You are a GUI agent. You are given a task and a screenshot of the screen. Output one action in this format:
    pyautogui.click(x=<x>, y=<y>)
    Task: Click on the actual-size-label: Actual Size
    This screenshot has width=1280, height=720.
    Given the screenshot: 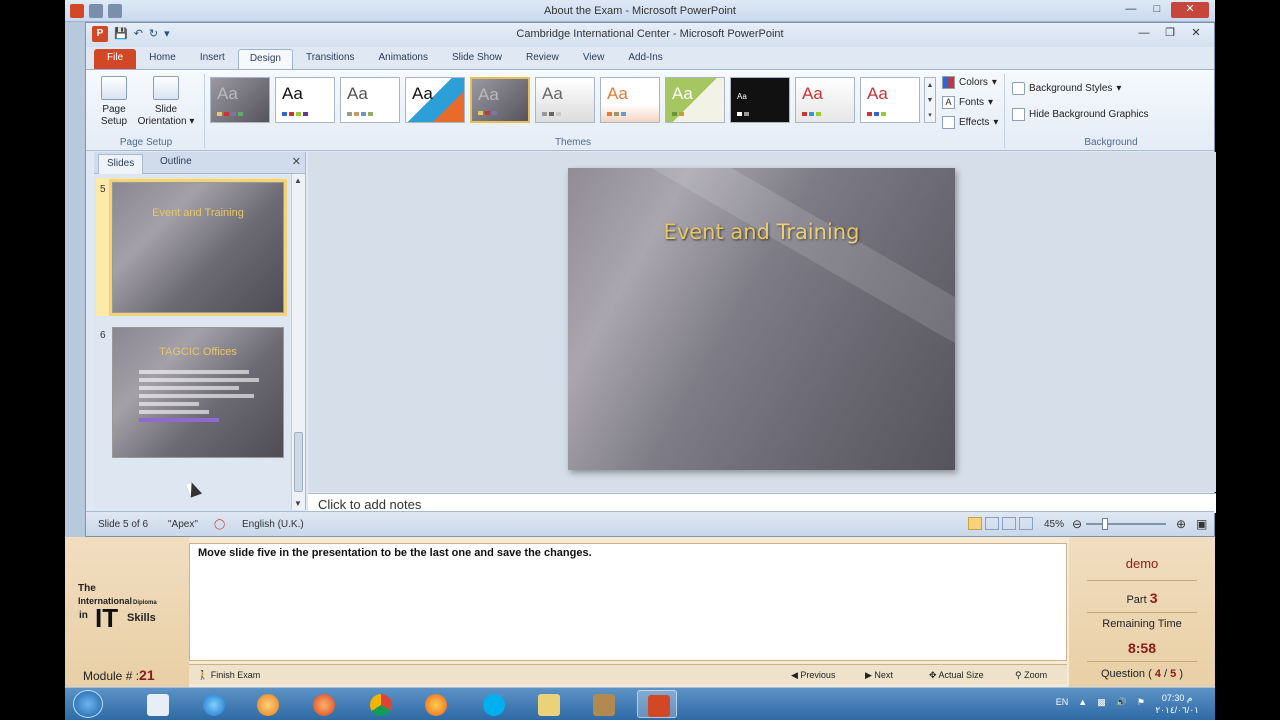 What is the action you would take?
    pyautogui.click(x=961, y=675)
    